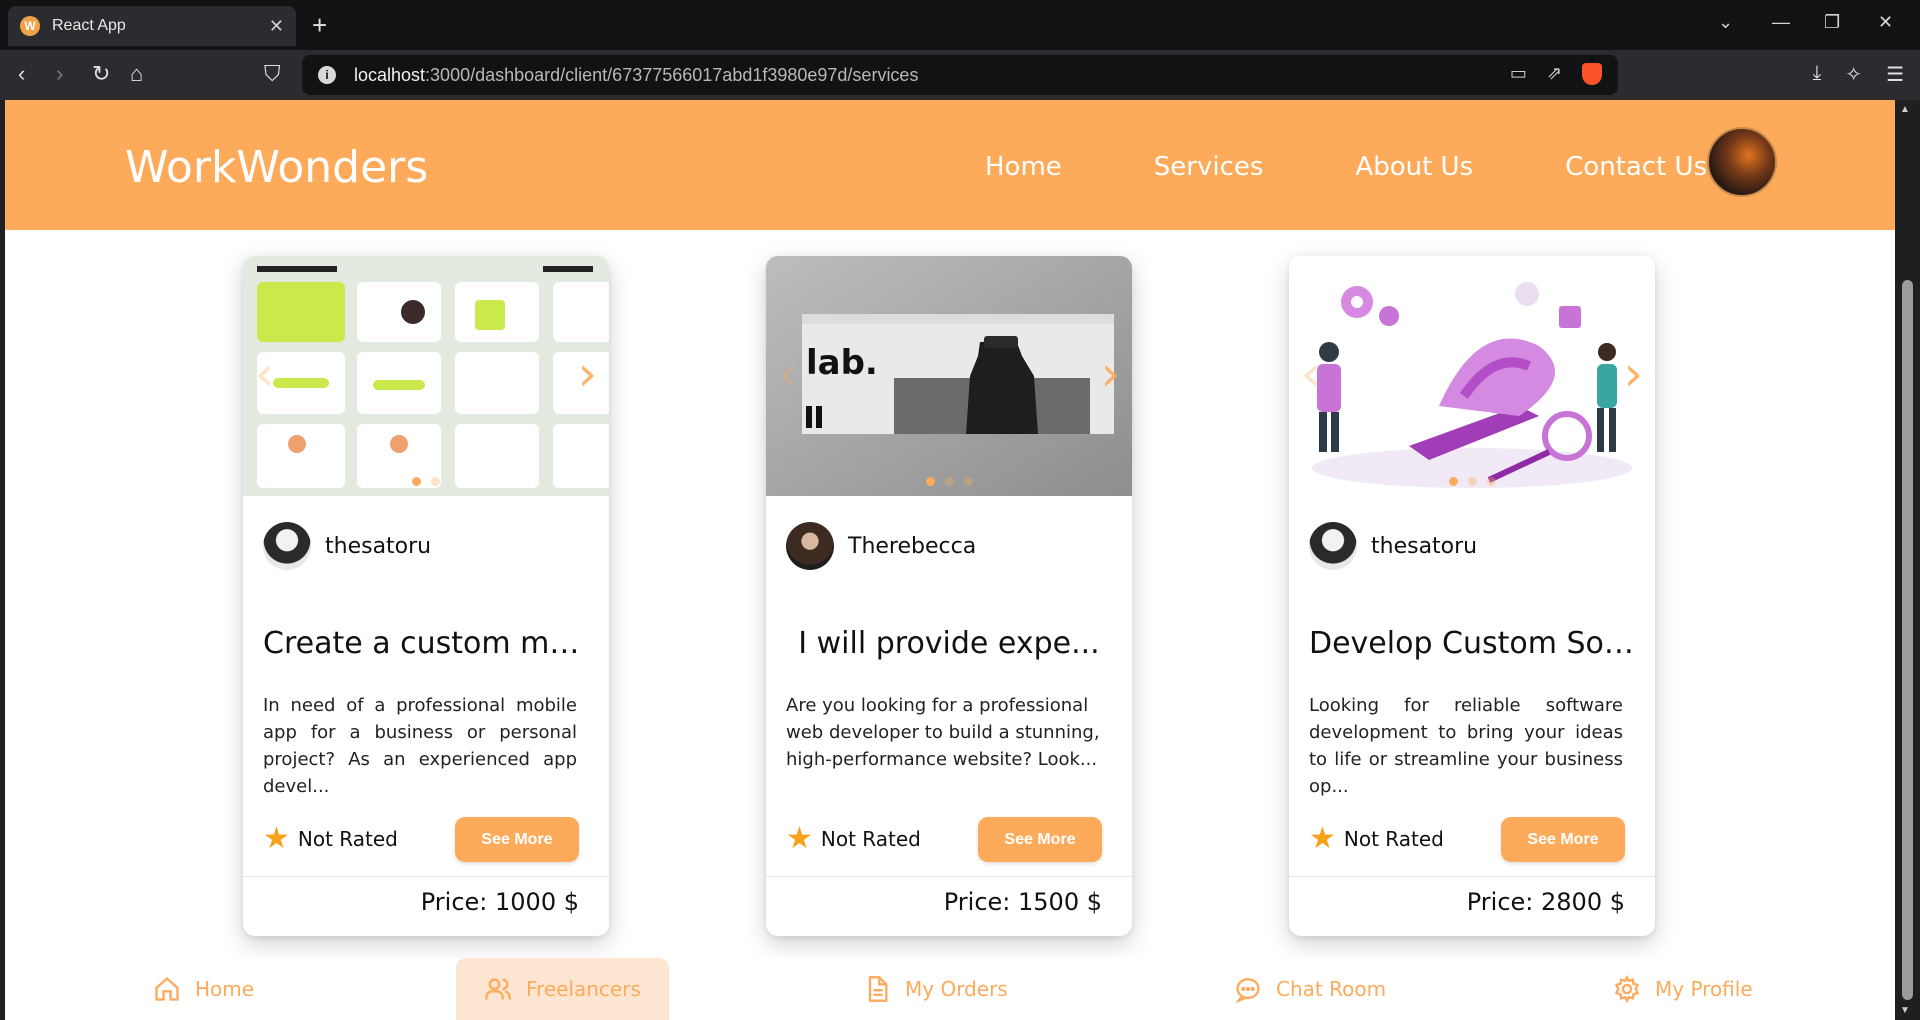  Describe the element at coordinates (1414, 167) in the screenshot. I see `nav-about-us: About Us` at that location.